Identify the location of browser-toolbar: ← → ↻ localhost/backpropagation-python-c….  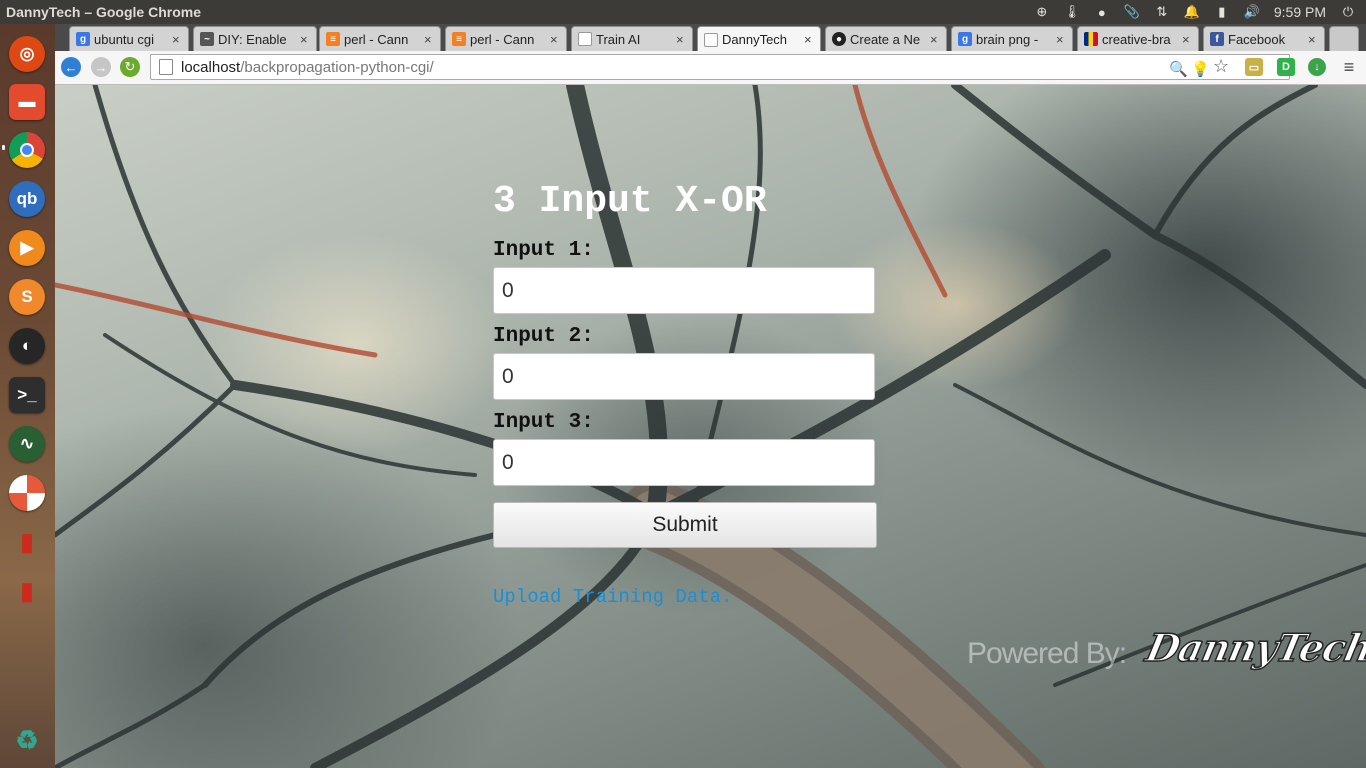
(710, 68).